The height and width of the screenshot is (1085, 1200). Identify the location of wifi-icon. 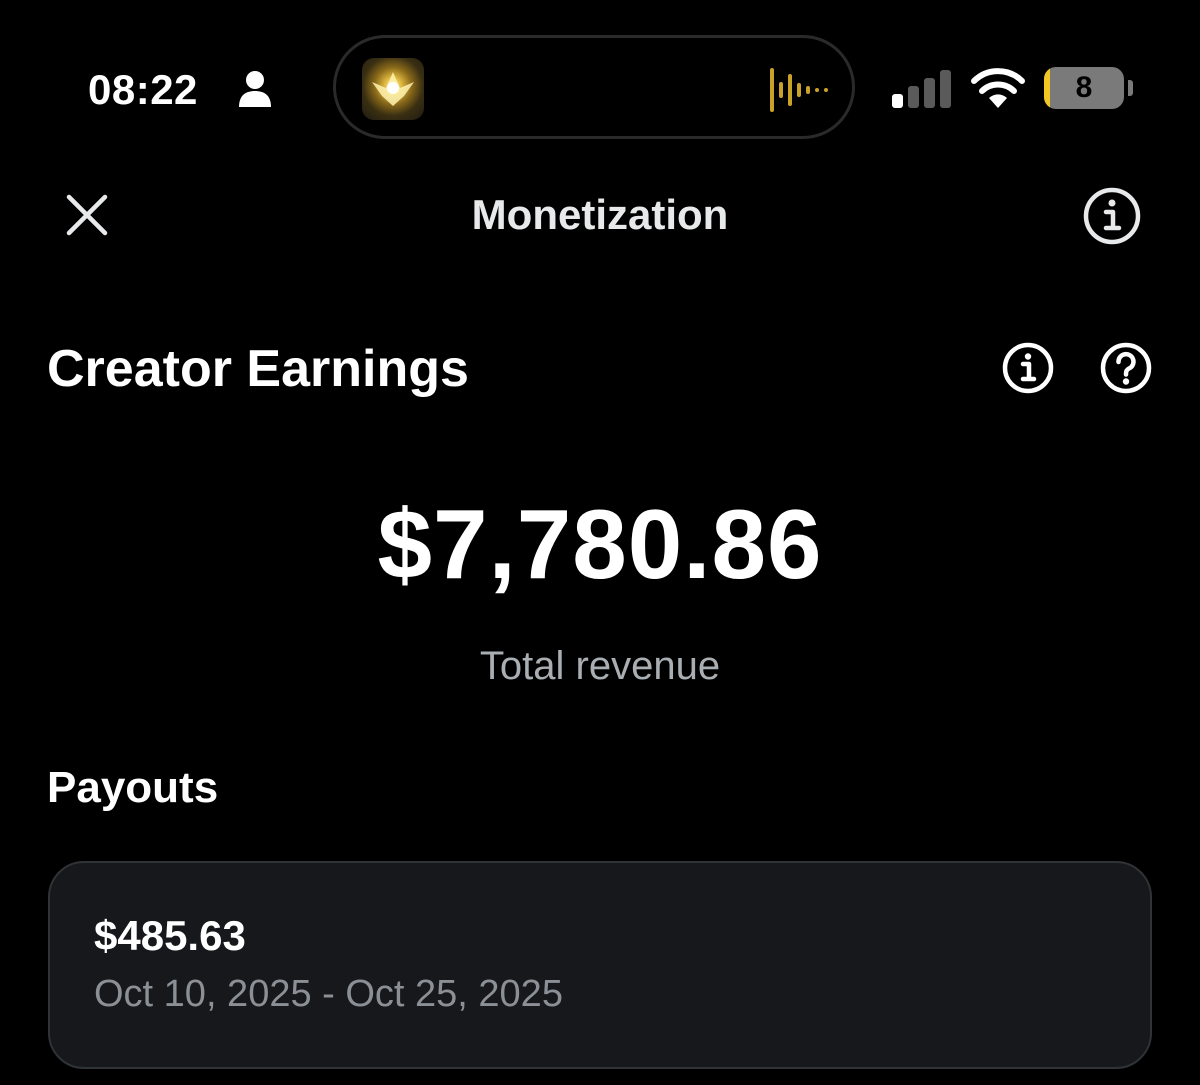
(998, 88).